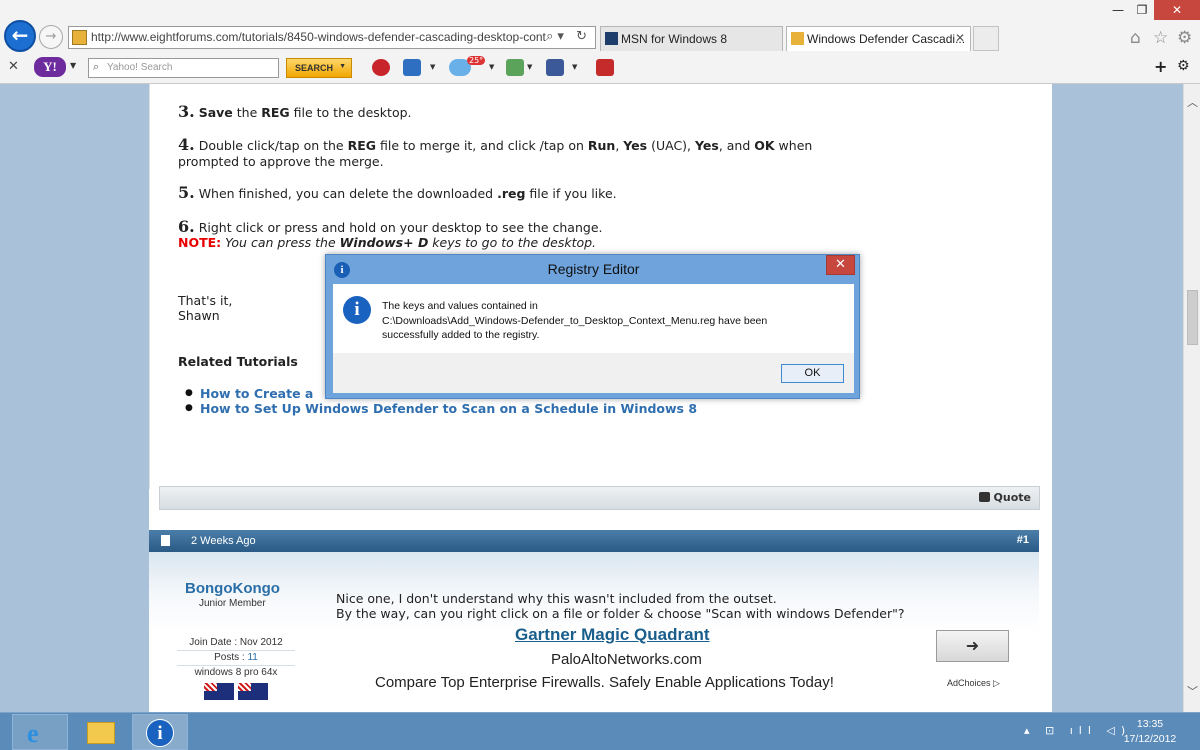 This screenshot has width=1200, height=750. I want to click on minimize-button: —, so click(1118, 10).